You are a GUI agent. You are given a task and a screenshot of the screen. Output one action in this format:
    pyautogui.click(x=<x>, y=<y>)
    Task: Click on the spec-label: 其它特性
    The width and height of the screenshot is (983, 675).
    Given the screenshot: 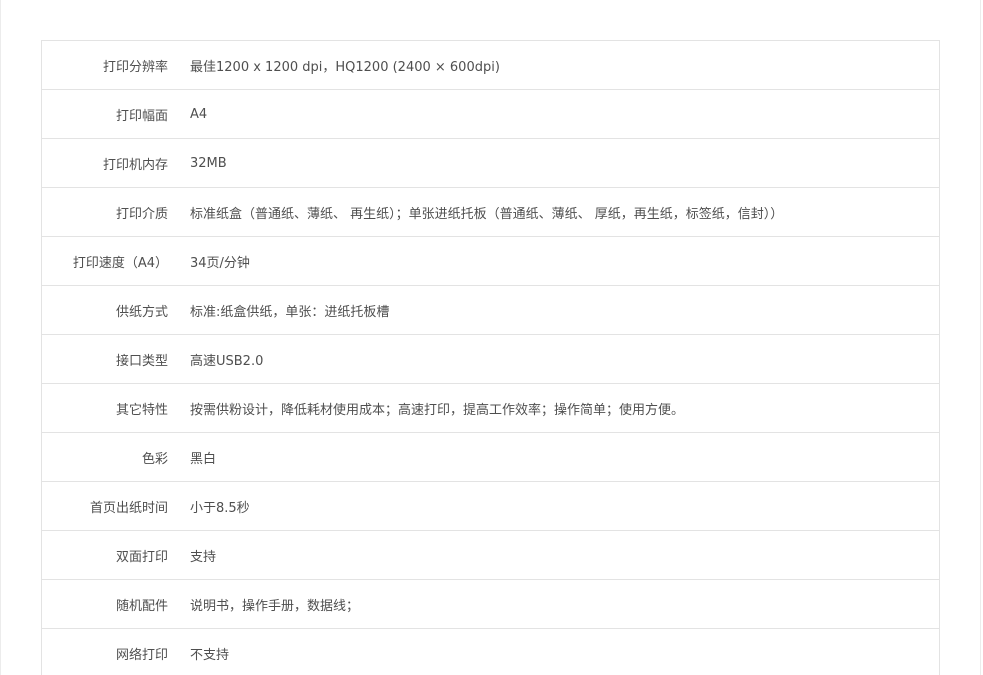 What is the action you would take?
    pyautogui.click(x=104, y=408)
    